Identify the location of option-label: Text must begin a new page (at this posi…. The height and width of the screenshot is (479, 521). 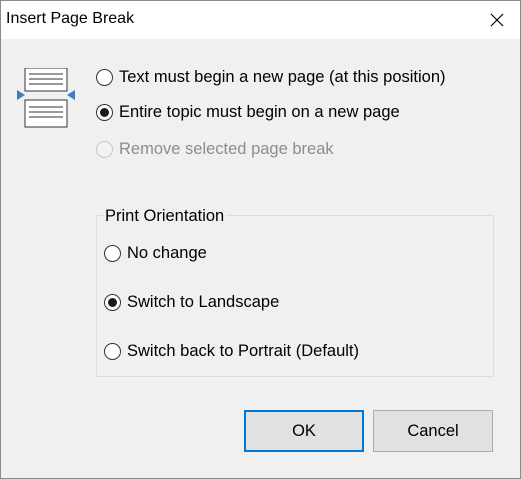
(282, 77).